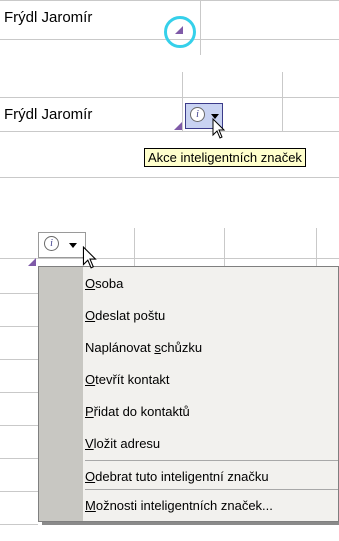 The height and width of the screenshot is (541, 339). Describe the element at coordinates (62, 245) in the screenshot. I see `smart-tag-actions-button: i` at that location.